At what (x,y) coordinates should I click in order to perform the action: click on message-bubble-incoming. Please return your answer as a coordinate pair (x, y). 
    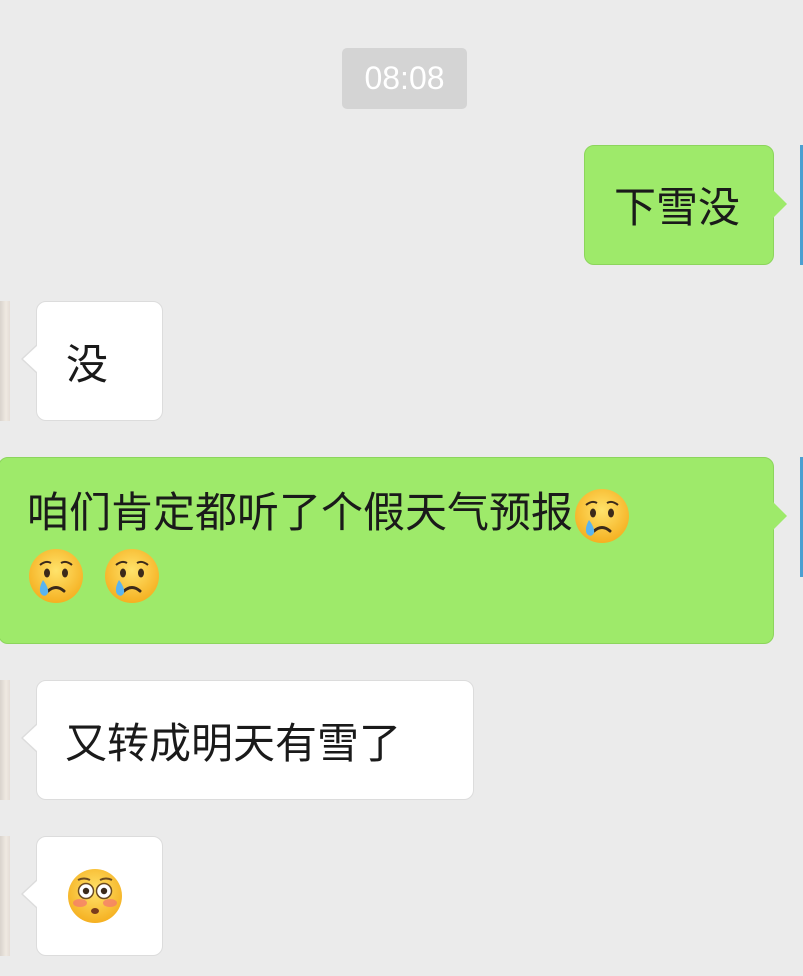
    Looking at the image, I should click on (92, 896).